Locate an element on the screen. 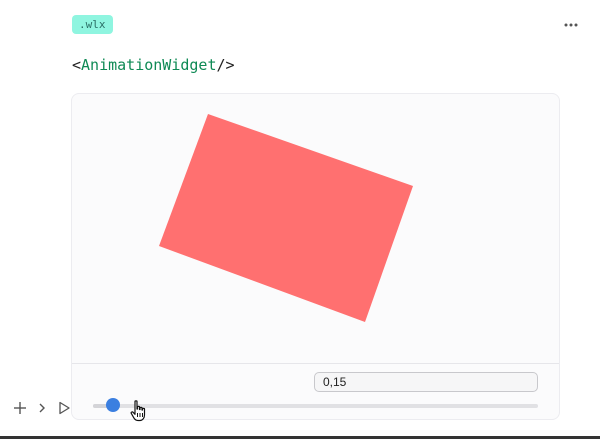 The height and width of the screenshot is (439, 600). add-cell-button is located at coordinates (20, 408).